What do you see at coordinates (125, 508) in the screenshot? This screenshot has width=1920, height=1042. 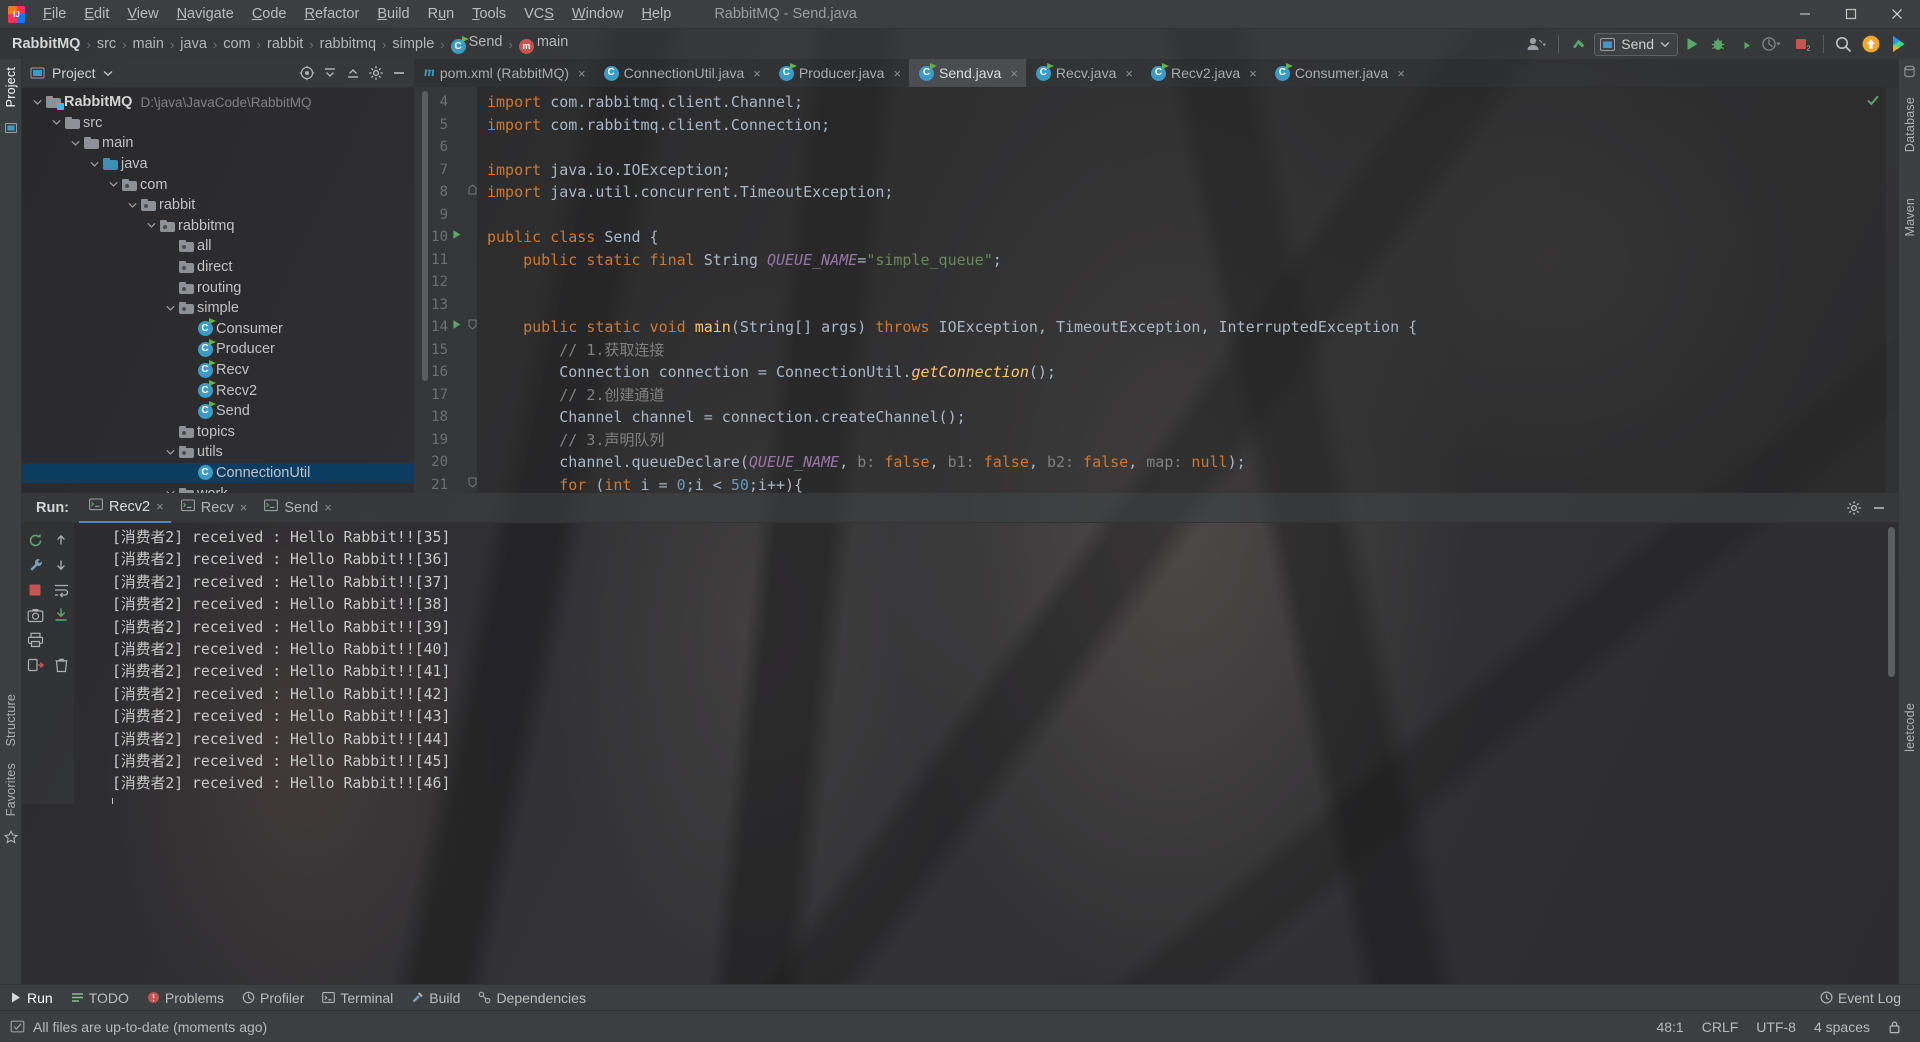 I see `run-tab-recv2: Recv2 ×` at bounding box center [125, 508].